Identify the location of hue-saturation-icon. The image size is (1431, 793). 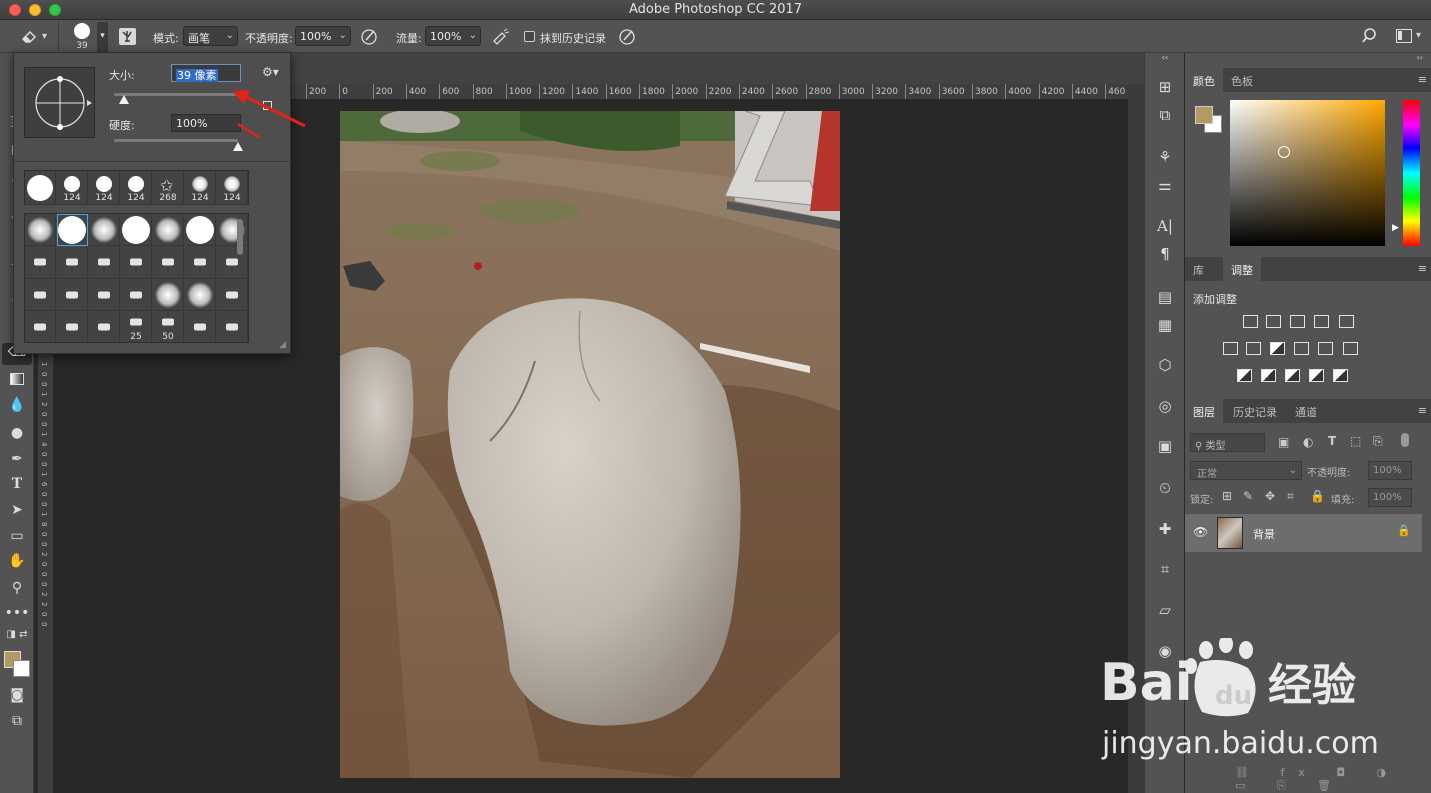
(1230, 348).